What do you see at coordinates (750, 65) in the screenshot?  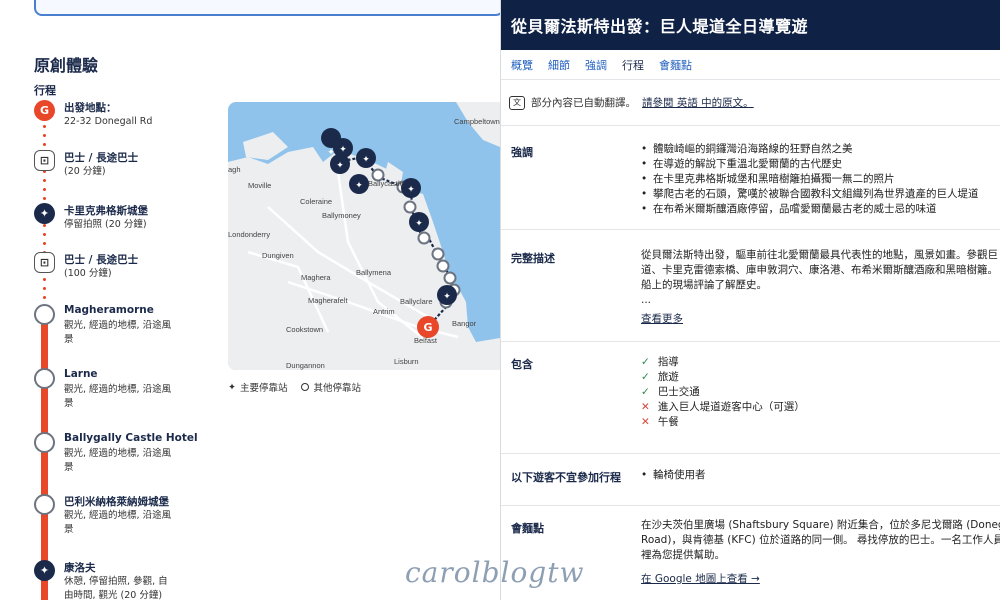 I see `detail-tabs: 概覽 細節 強調 行程 會麵點` at bounding box center [750, 65].